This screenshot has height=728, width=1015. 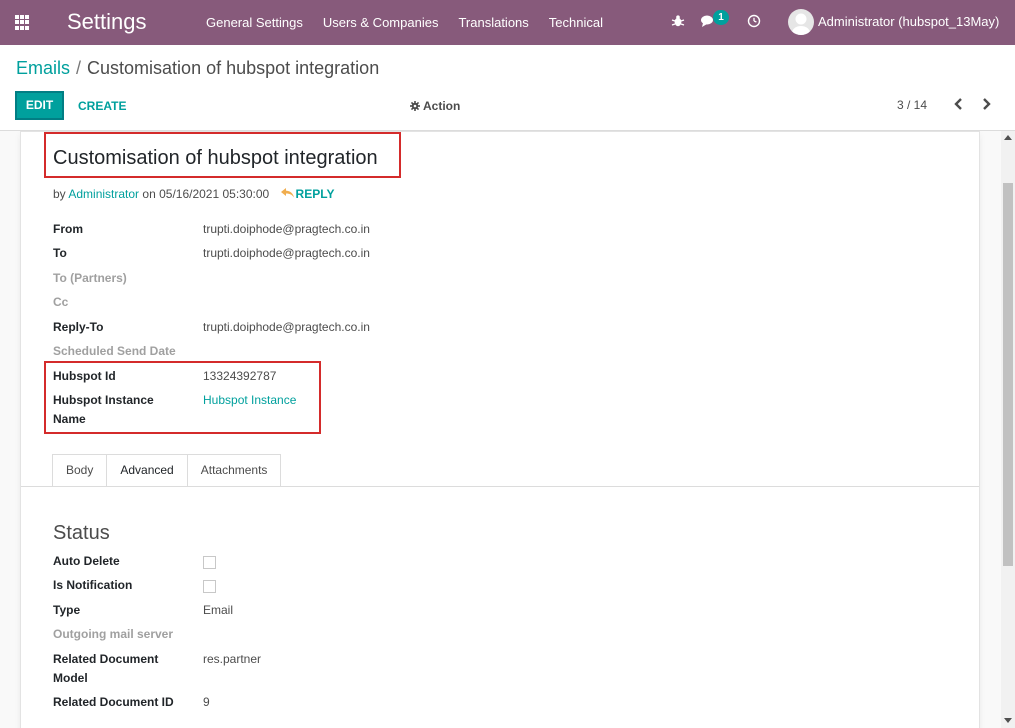 What do you see at coordinates (233, 68) in the screenshot?
I see `breadcrumb-current: Customisation of hubspot integration` at bounding box center [233, 68].